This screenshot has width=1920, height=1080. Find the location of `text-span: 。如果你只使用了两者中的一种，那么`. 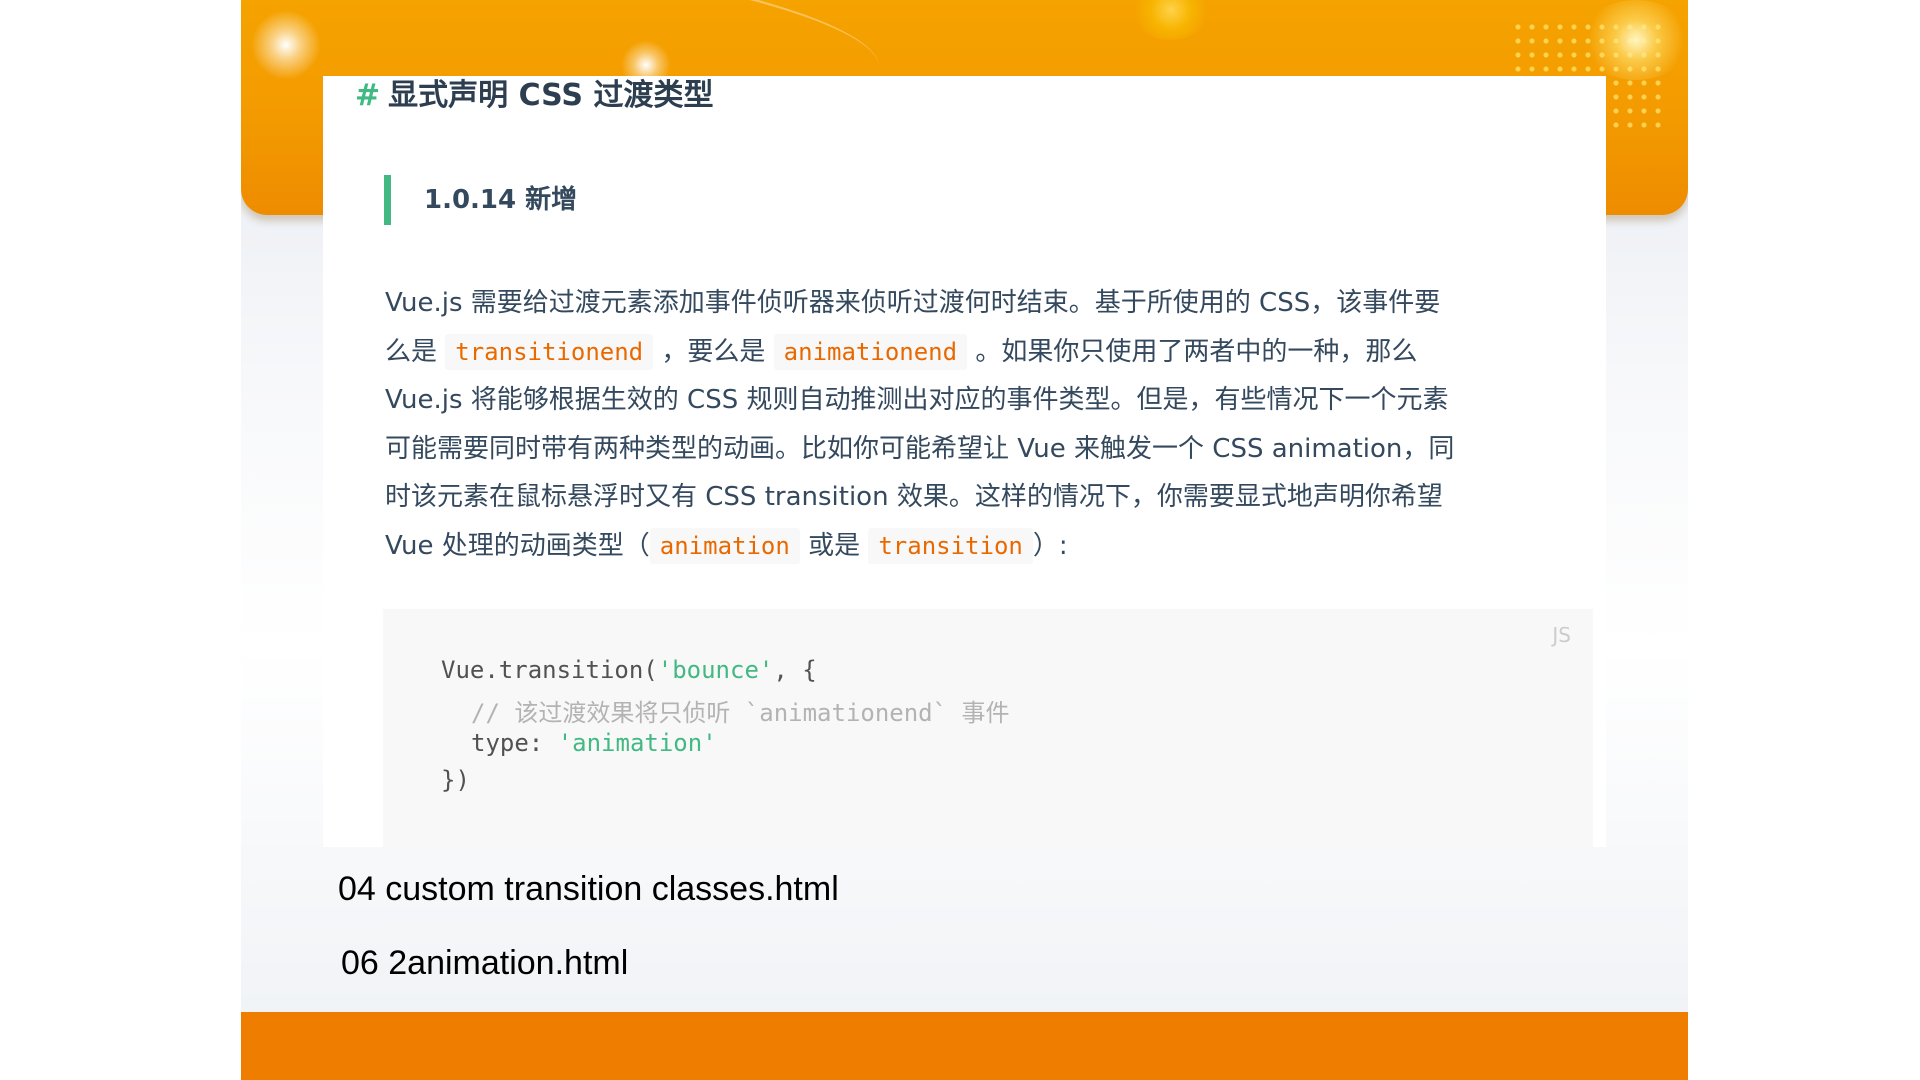

text-span: 。如果你只使用了两者中的一种，那么 is located at coordinates (1196, 351).